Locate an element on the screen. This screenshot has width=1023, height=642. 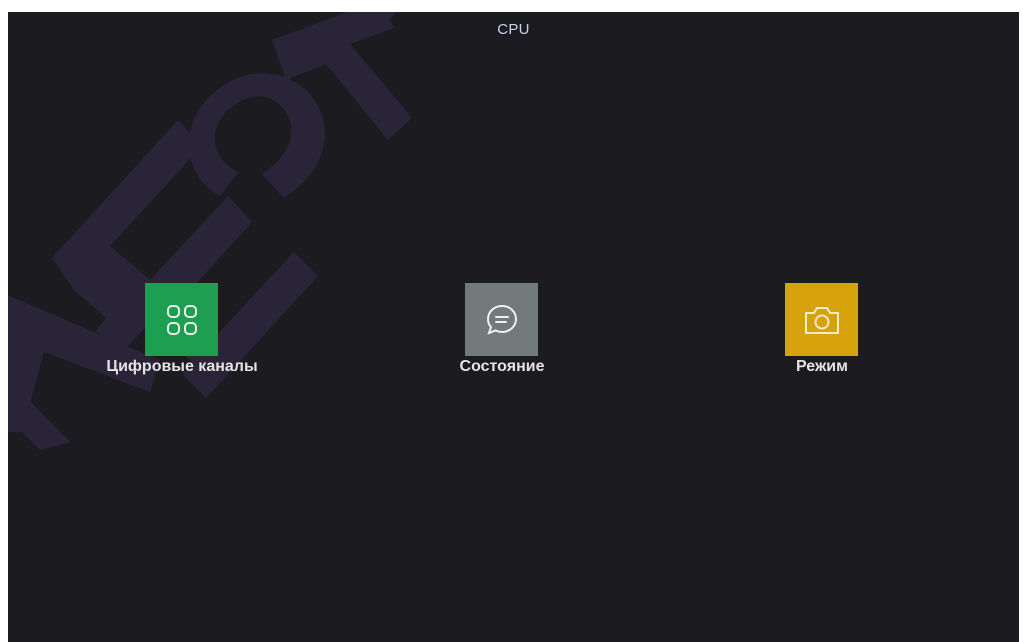
mode-icon-box is located at coordinates (821, 319).